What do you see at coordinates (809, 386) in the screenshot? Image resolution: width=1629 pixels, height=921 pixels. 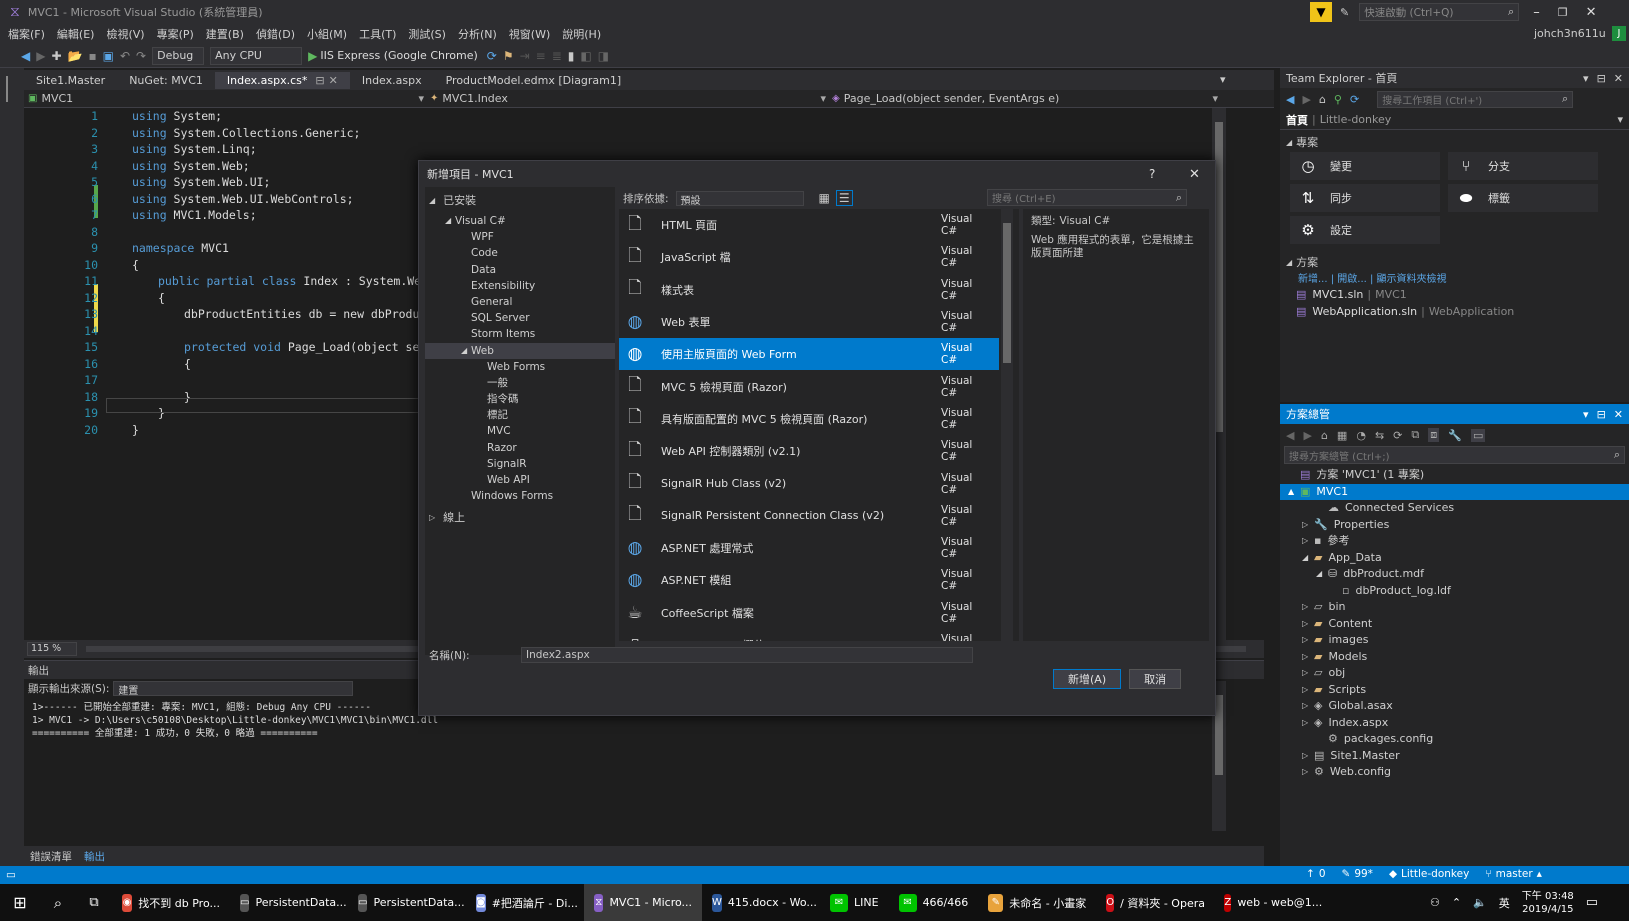 I see `template-item: 🗋 MVC 5 檢視頁面 (Razor) Visual C#` at bounding box center [809, 386].